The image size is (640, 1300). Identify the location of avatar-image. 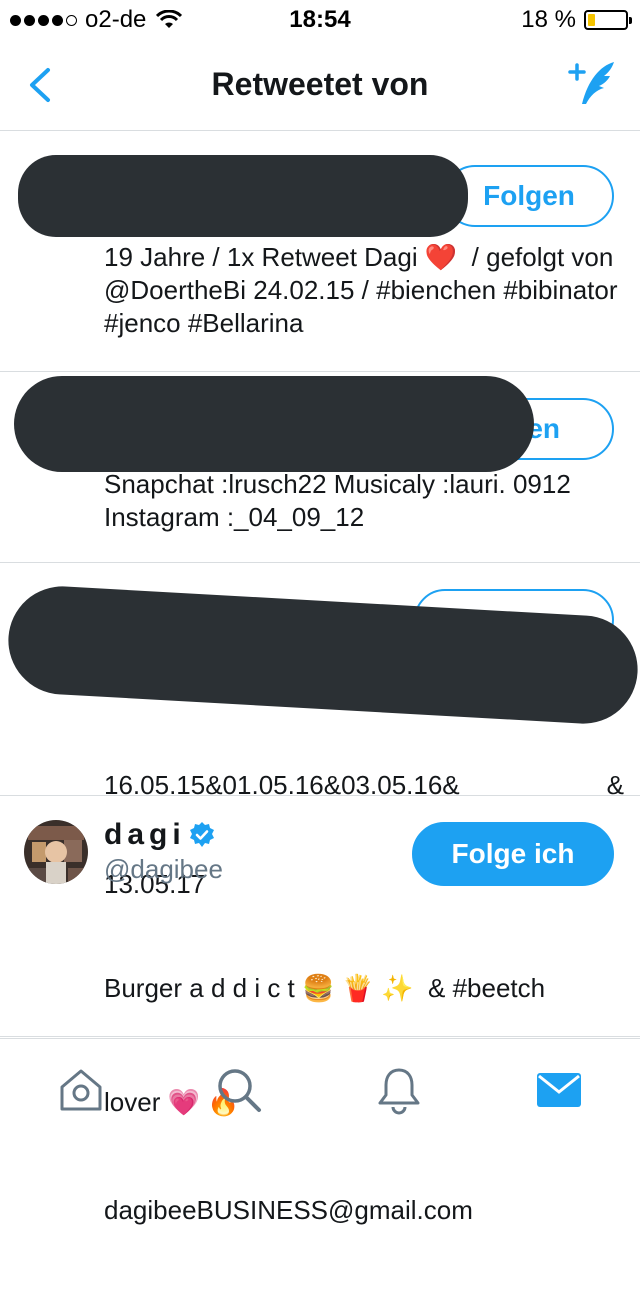
(56, 852).